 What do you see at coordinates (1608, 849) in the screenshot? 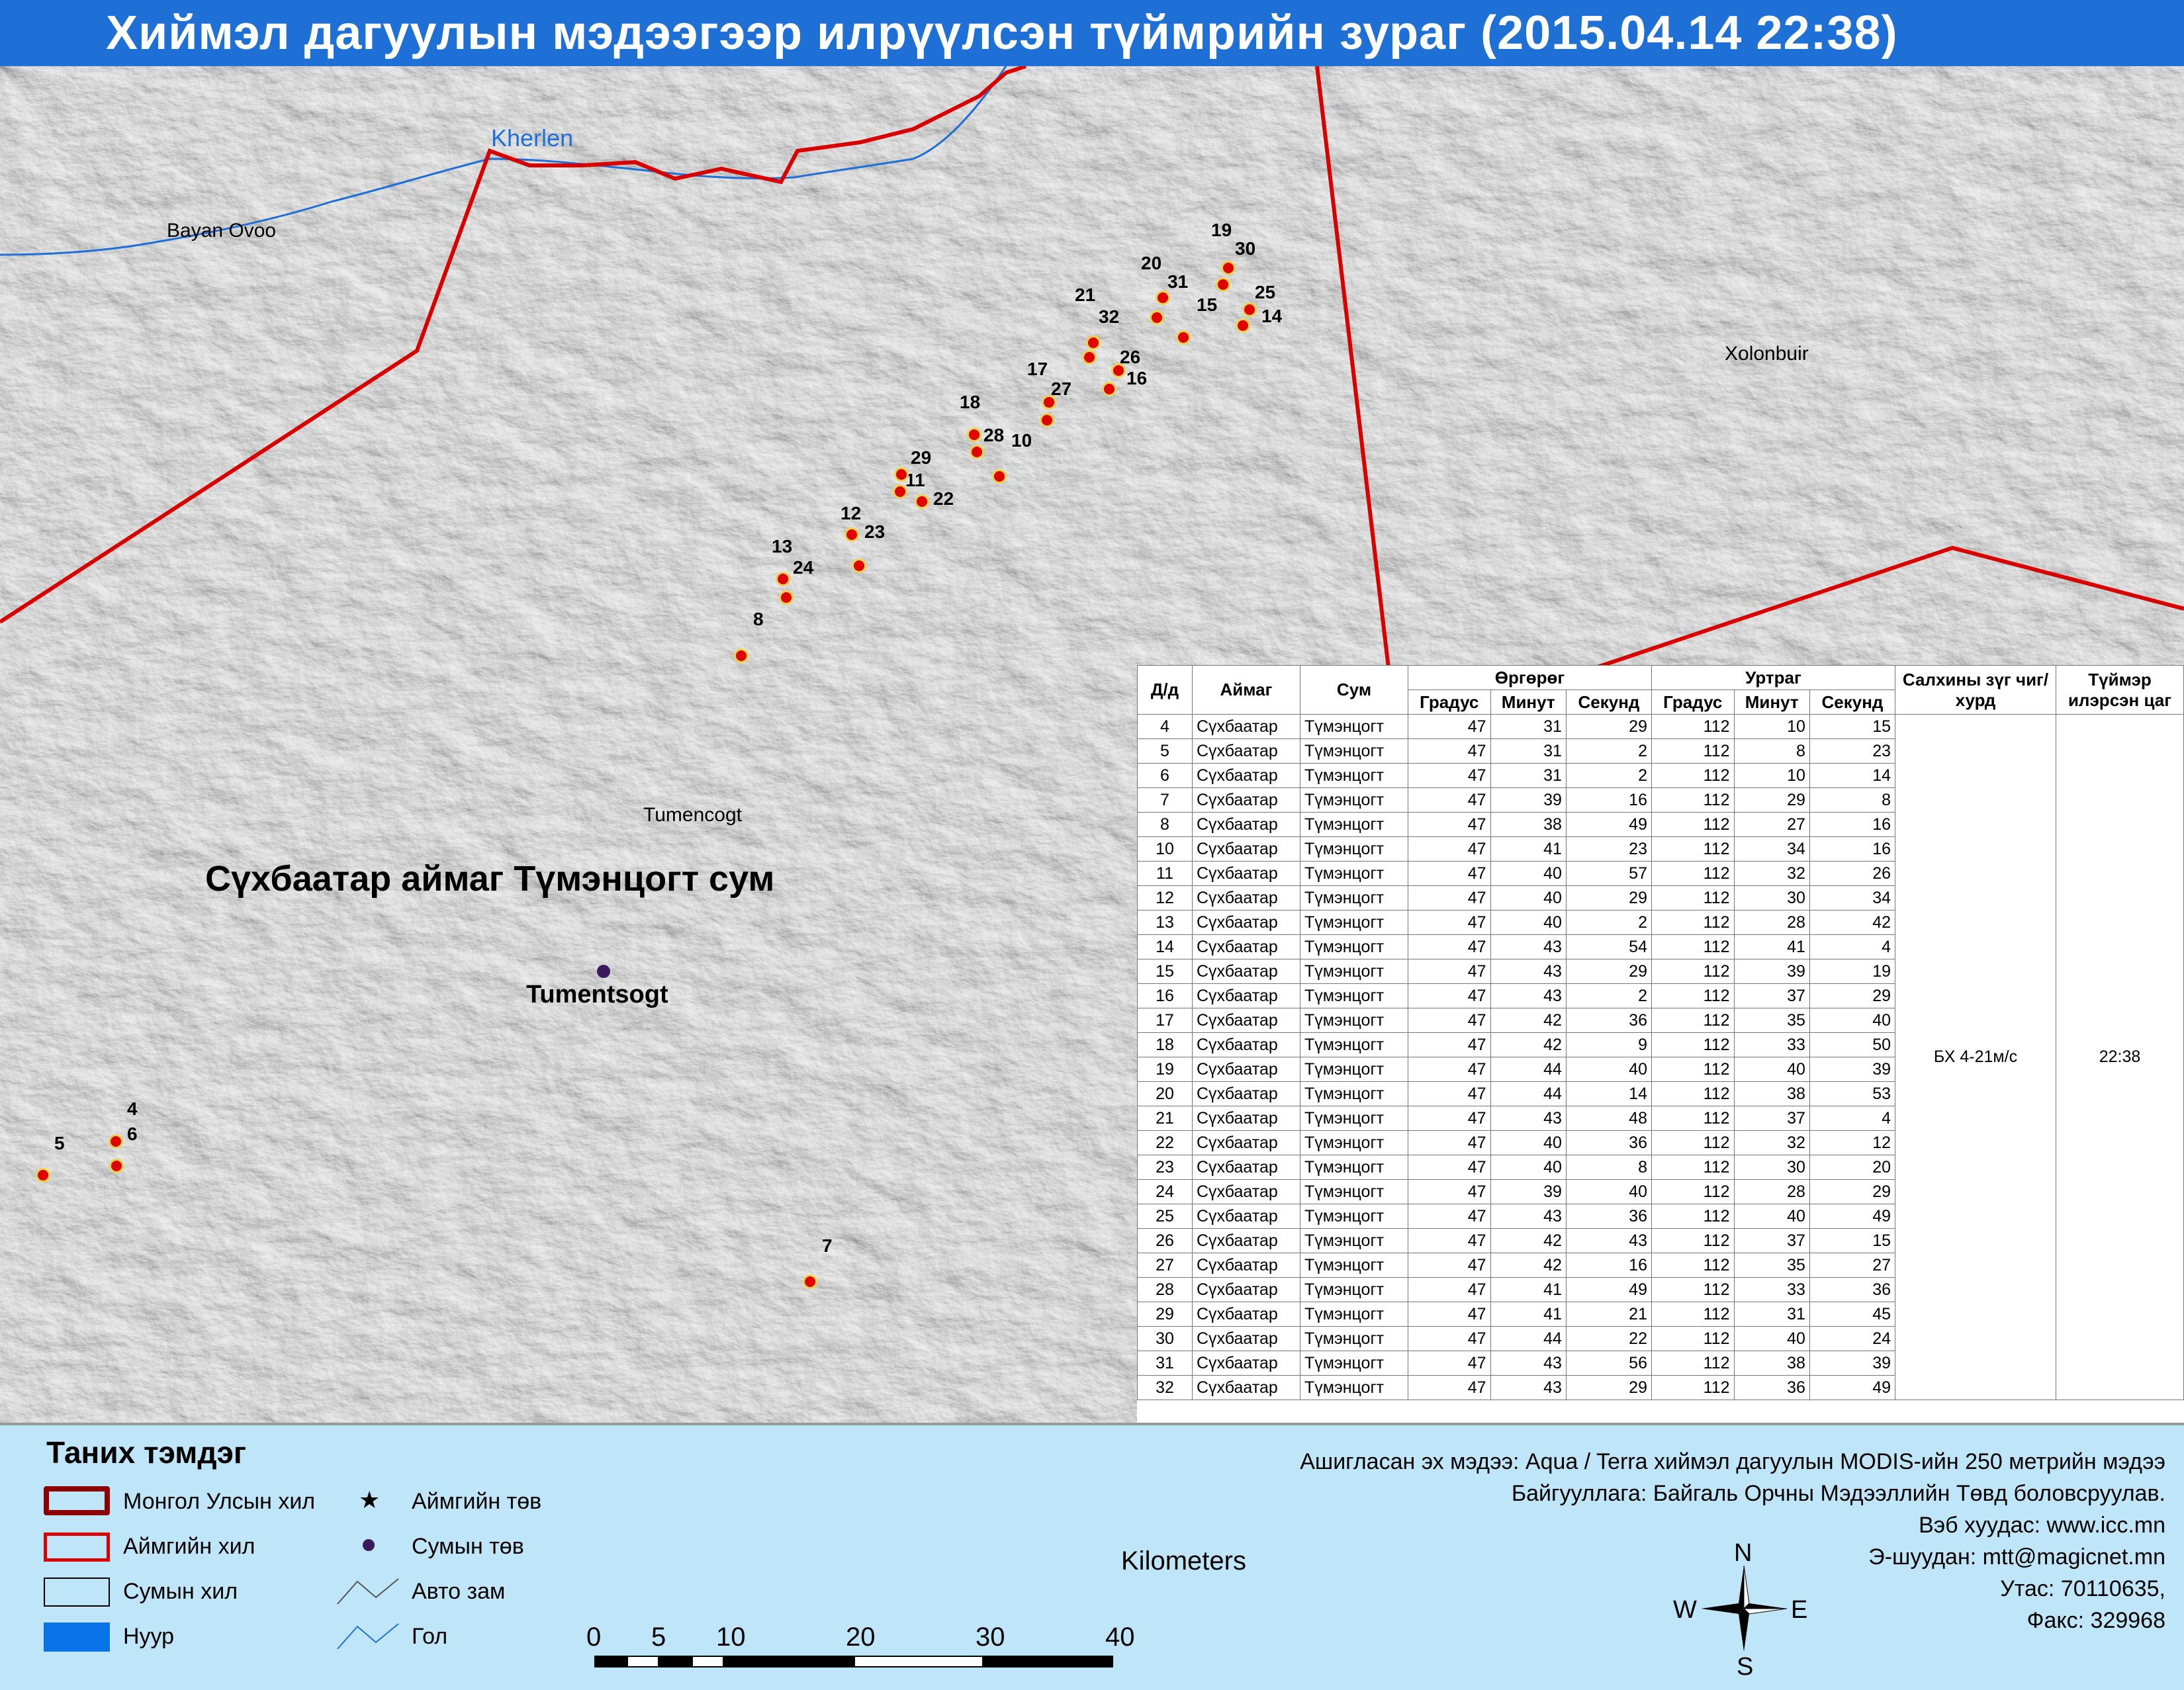
I see `table-cell: 23` at bounding box center [1608, 849].